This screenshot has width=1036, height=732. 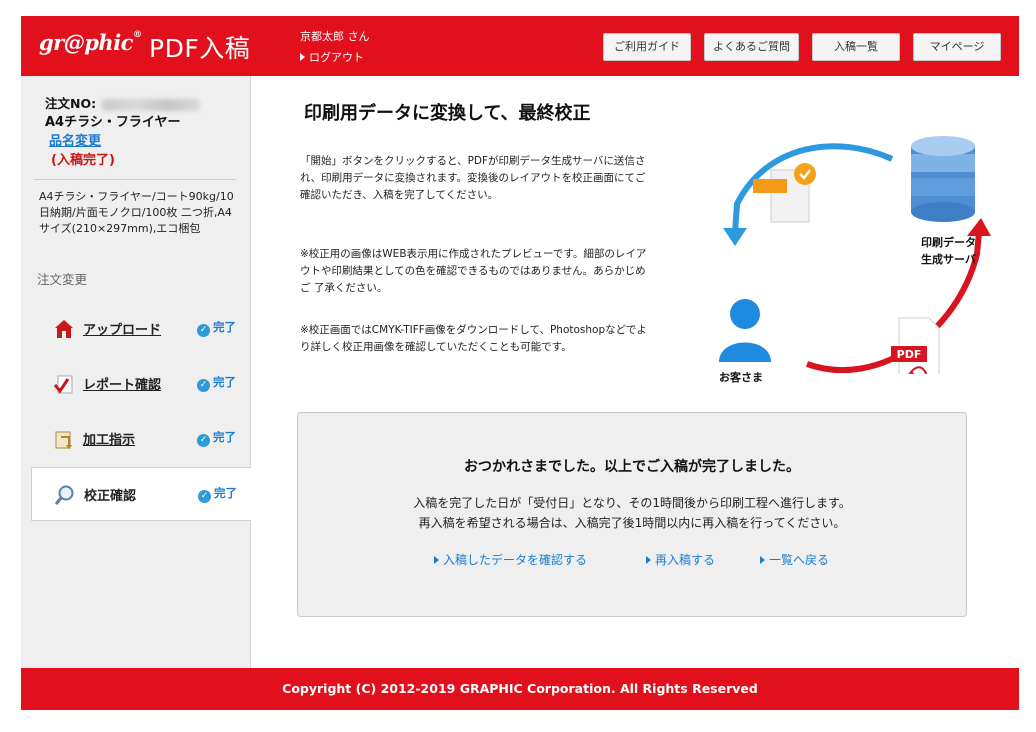 What do you see at coordinates (113, 122) in the screenshot?
I see `product-name: A4チラシ・フライヤー` at bounding box center [113, 122].